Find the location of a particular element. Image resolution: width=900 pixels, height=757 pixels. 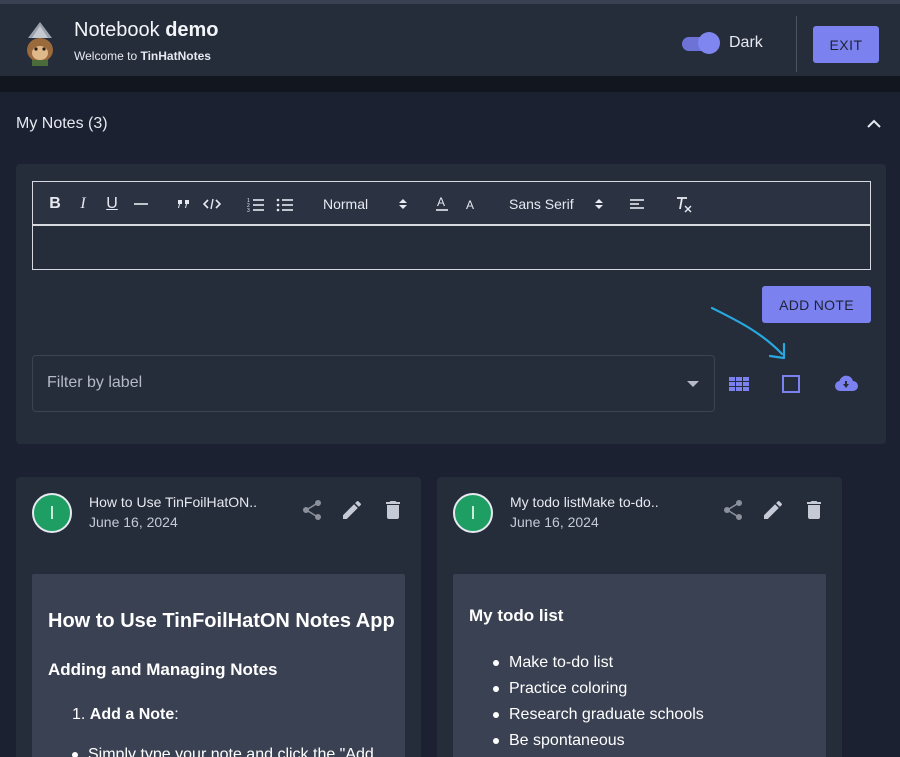

svg-text: 3 is located at coordinates (248, 210).